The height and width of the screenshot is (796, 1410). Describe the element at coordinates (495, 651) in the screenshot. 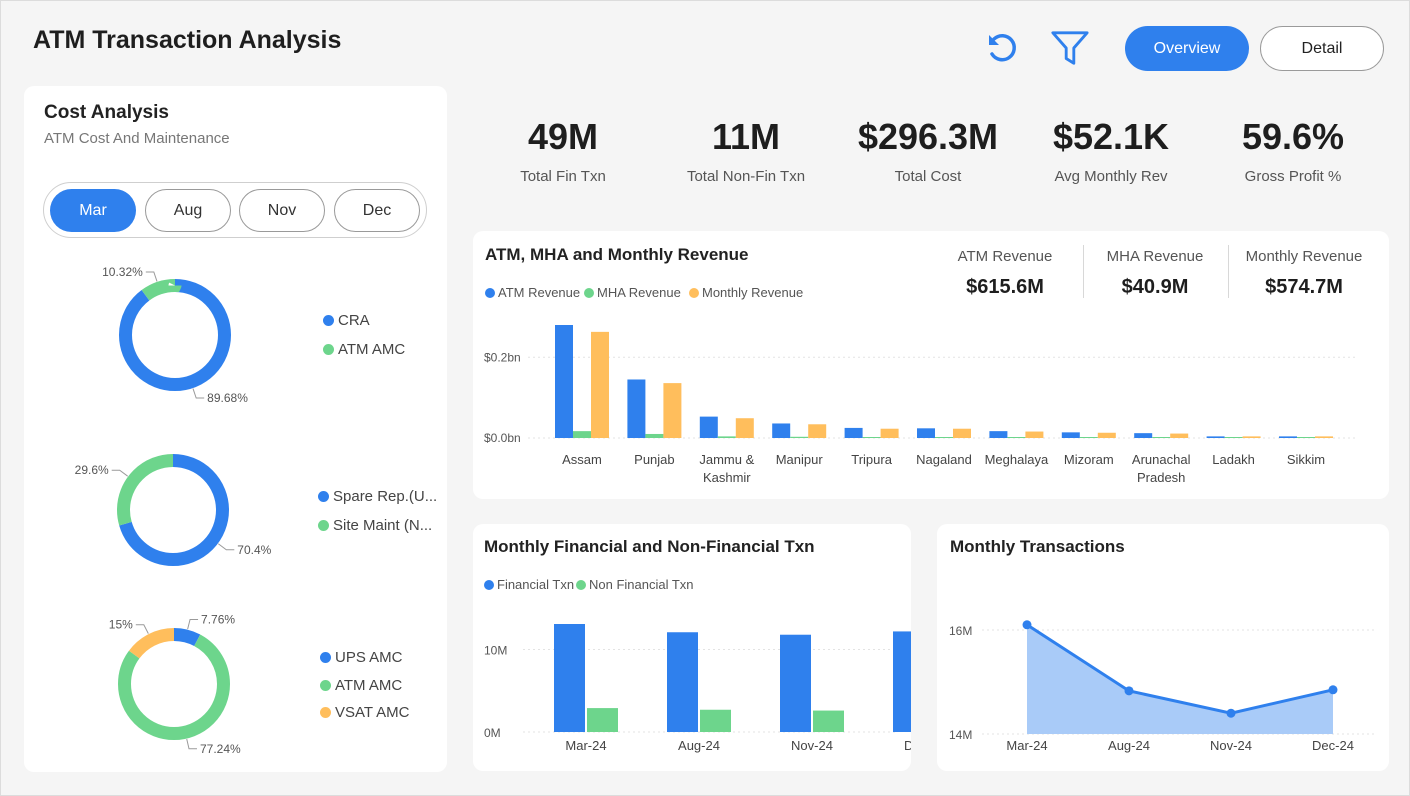

I see `y-tick-label: 10M` at that location.